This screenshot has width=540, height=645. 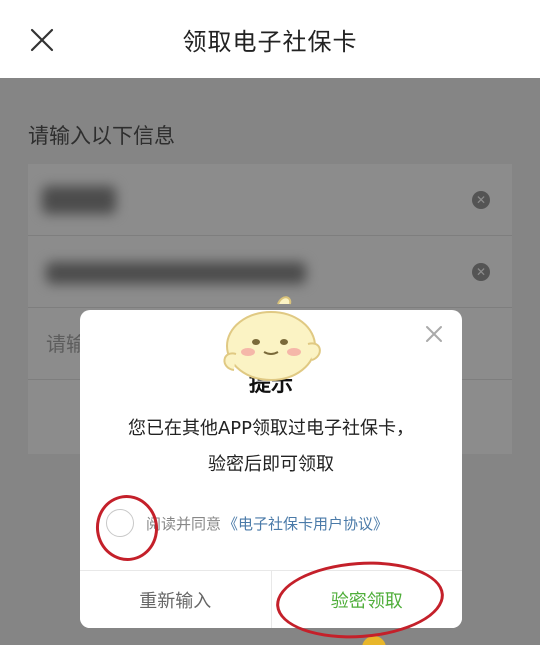 I want to click on dialog-footer: 重新输入 验密领取, so click(x=271, y=599).